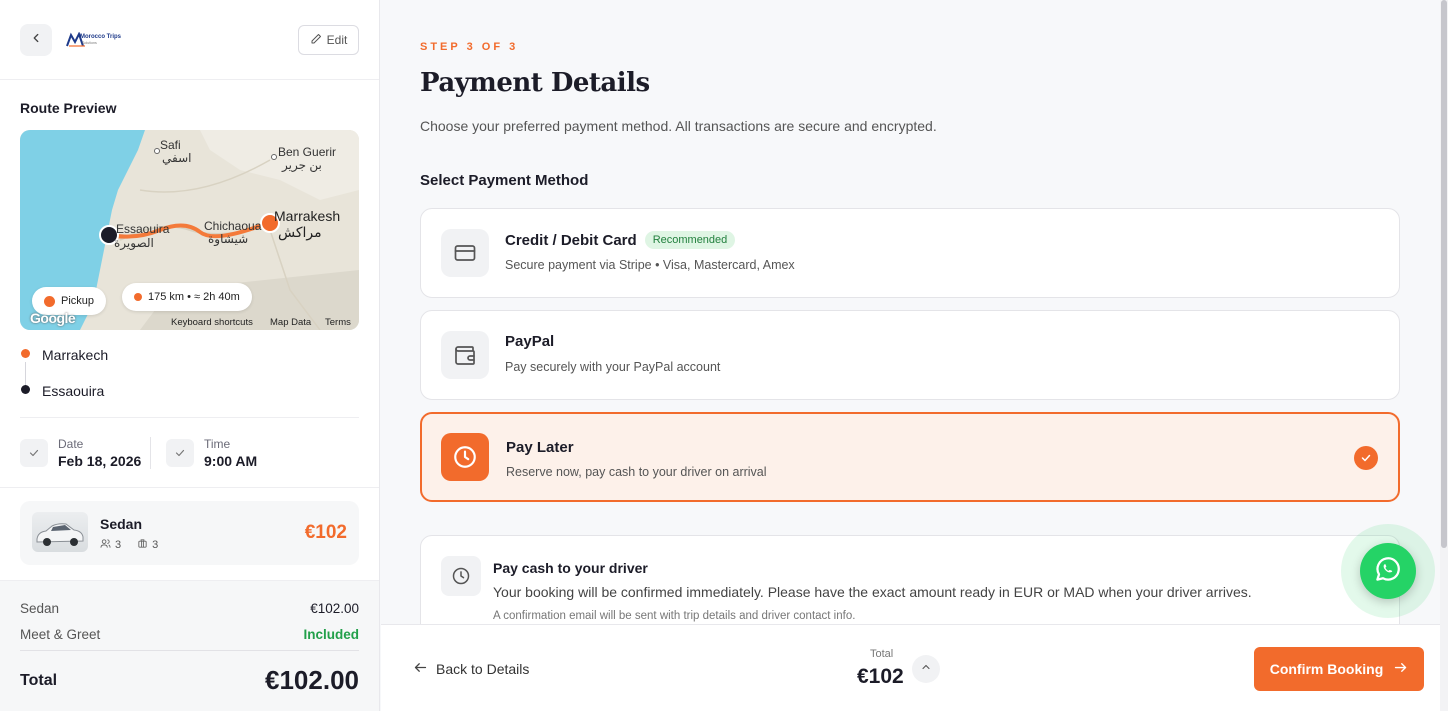  Describe the element at coordinates (290, 322) in the screenshot. I see `map-data-link: Map Data` at that location.